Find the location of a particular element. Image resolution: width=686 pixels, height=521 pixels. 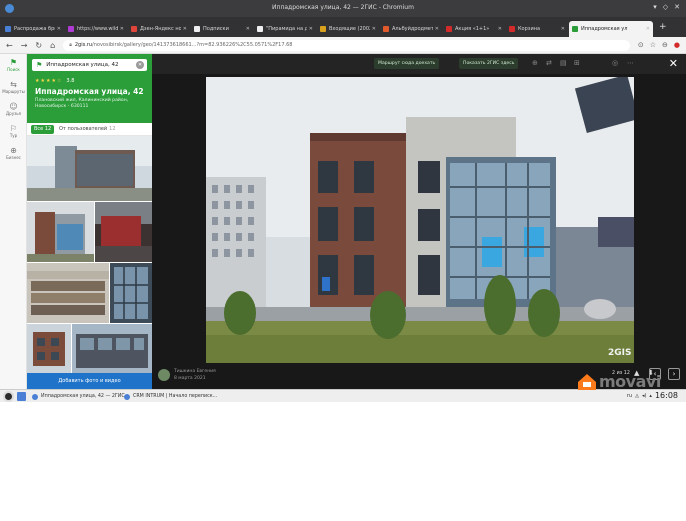

home-icon: ⌂ is located at coordinates (52, 45).